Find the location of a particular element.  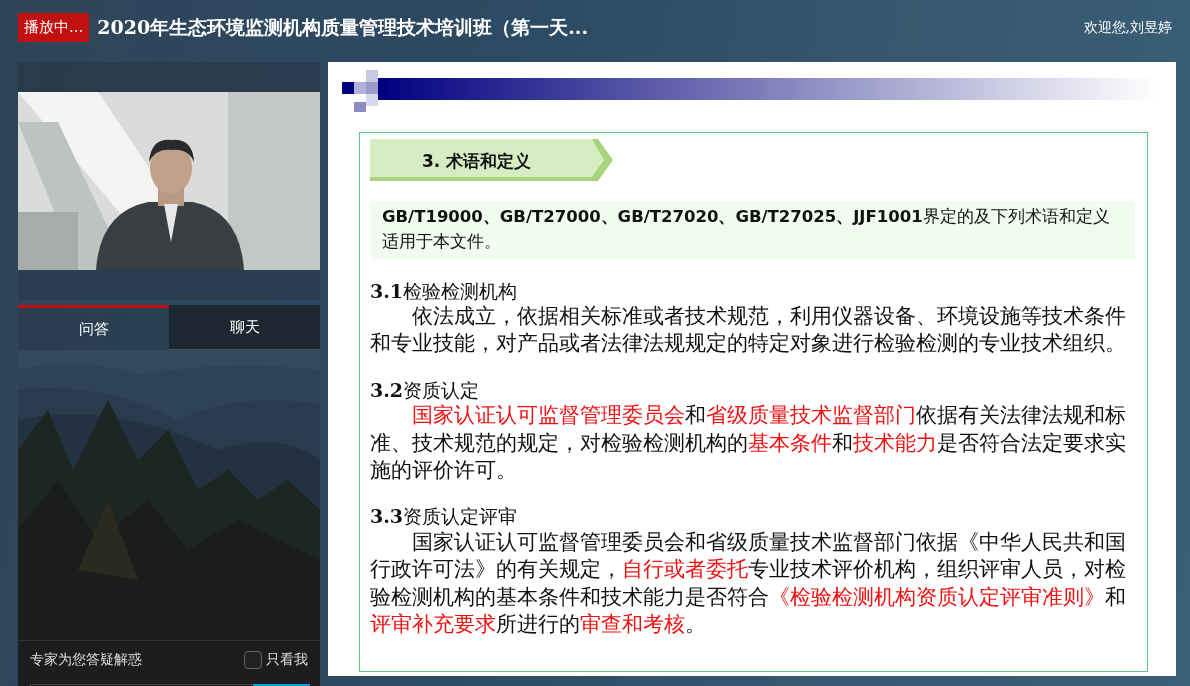

term-definition: 依法成立，依据相关标准或者技术规范，利用仪器设备、环境设施等技术条件和专业技能，对产品或者法律法规规定的特定对象进行检验检测的专业技术组织。 is located at coordinates (748, 330).